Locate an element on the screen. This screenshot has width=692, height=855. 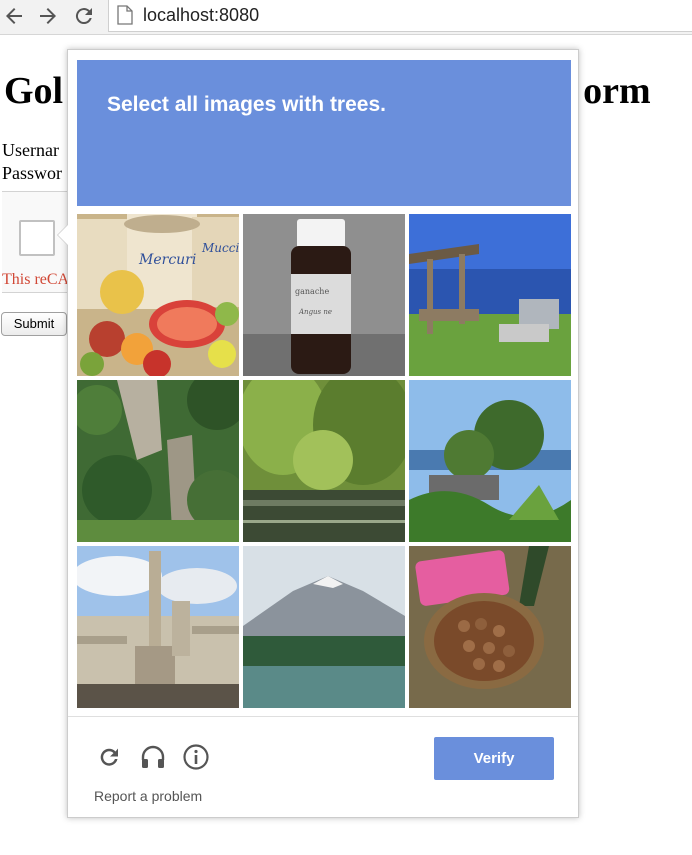
image-tile-bottle: ganache Angus ne is located at coordinates (324, 295).